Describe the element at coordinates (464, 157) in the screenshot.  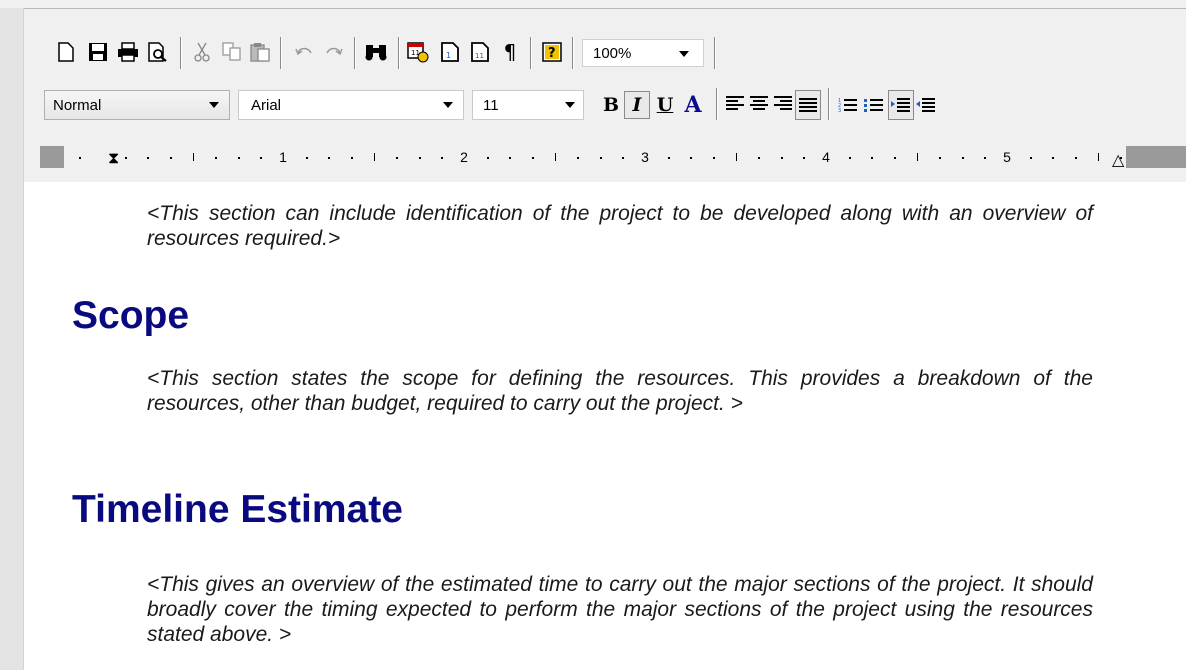
I see `ruler-number: 2` at that location.